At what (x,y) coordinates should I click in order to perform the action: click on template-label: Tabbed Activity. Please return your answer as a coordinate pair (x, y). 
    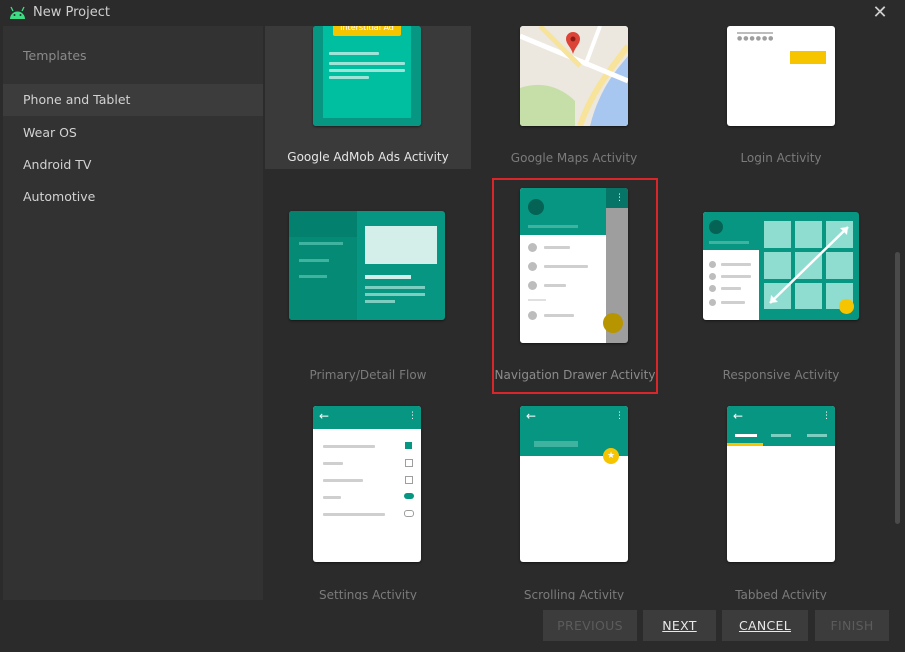
    Looking at the image, I should click on (781, 594).